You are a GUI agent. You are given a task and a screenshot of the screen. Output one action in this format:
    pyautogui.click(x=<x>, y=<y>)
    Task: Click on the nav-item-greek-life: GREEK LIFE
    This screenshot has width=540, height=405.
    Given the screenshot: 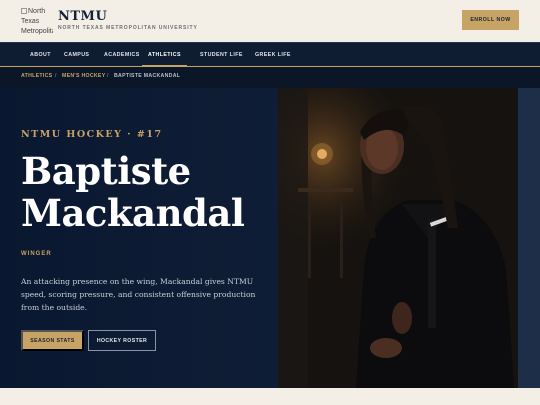 What is the action you would take?
    pyautogui.click(x=273, y=55)
    